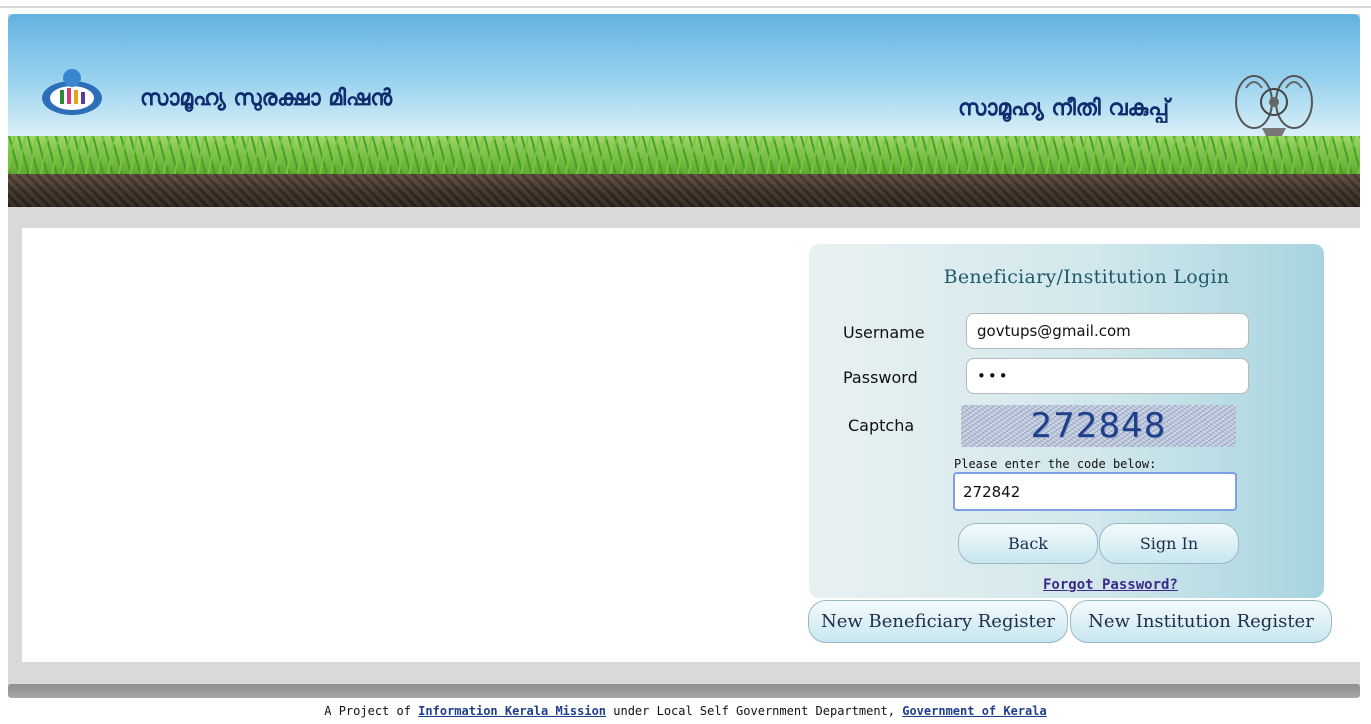 The image size is (1371, 724). I want to click on password-label: Password, so click(880, 377).